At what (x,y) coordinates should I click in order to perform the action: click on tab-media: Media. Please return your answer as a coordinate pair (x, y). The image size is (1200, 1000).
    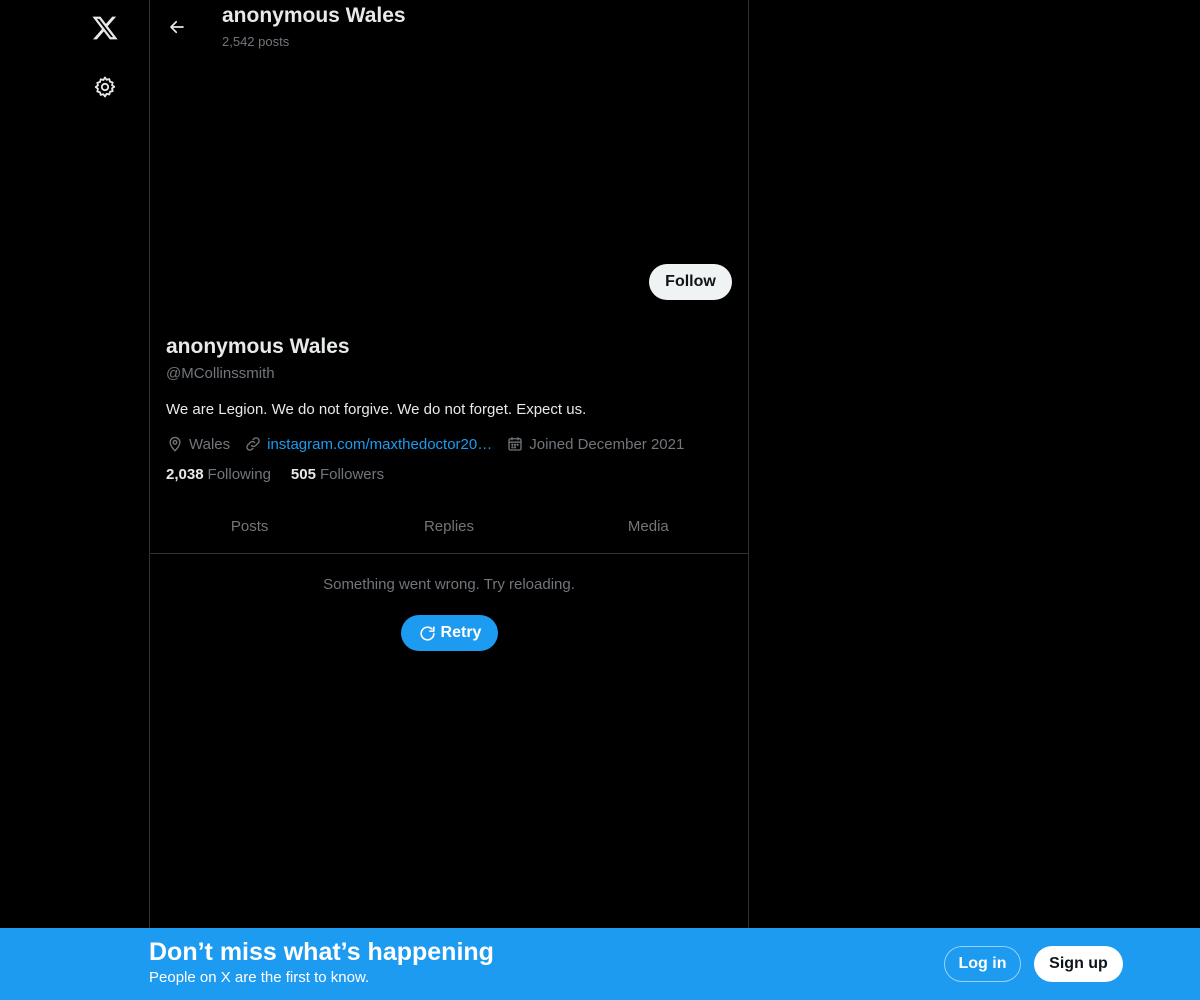
    Looking at the image, I should click on (648, 526).